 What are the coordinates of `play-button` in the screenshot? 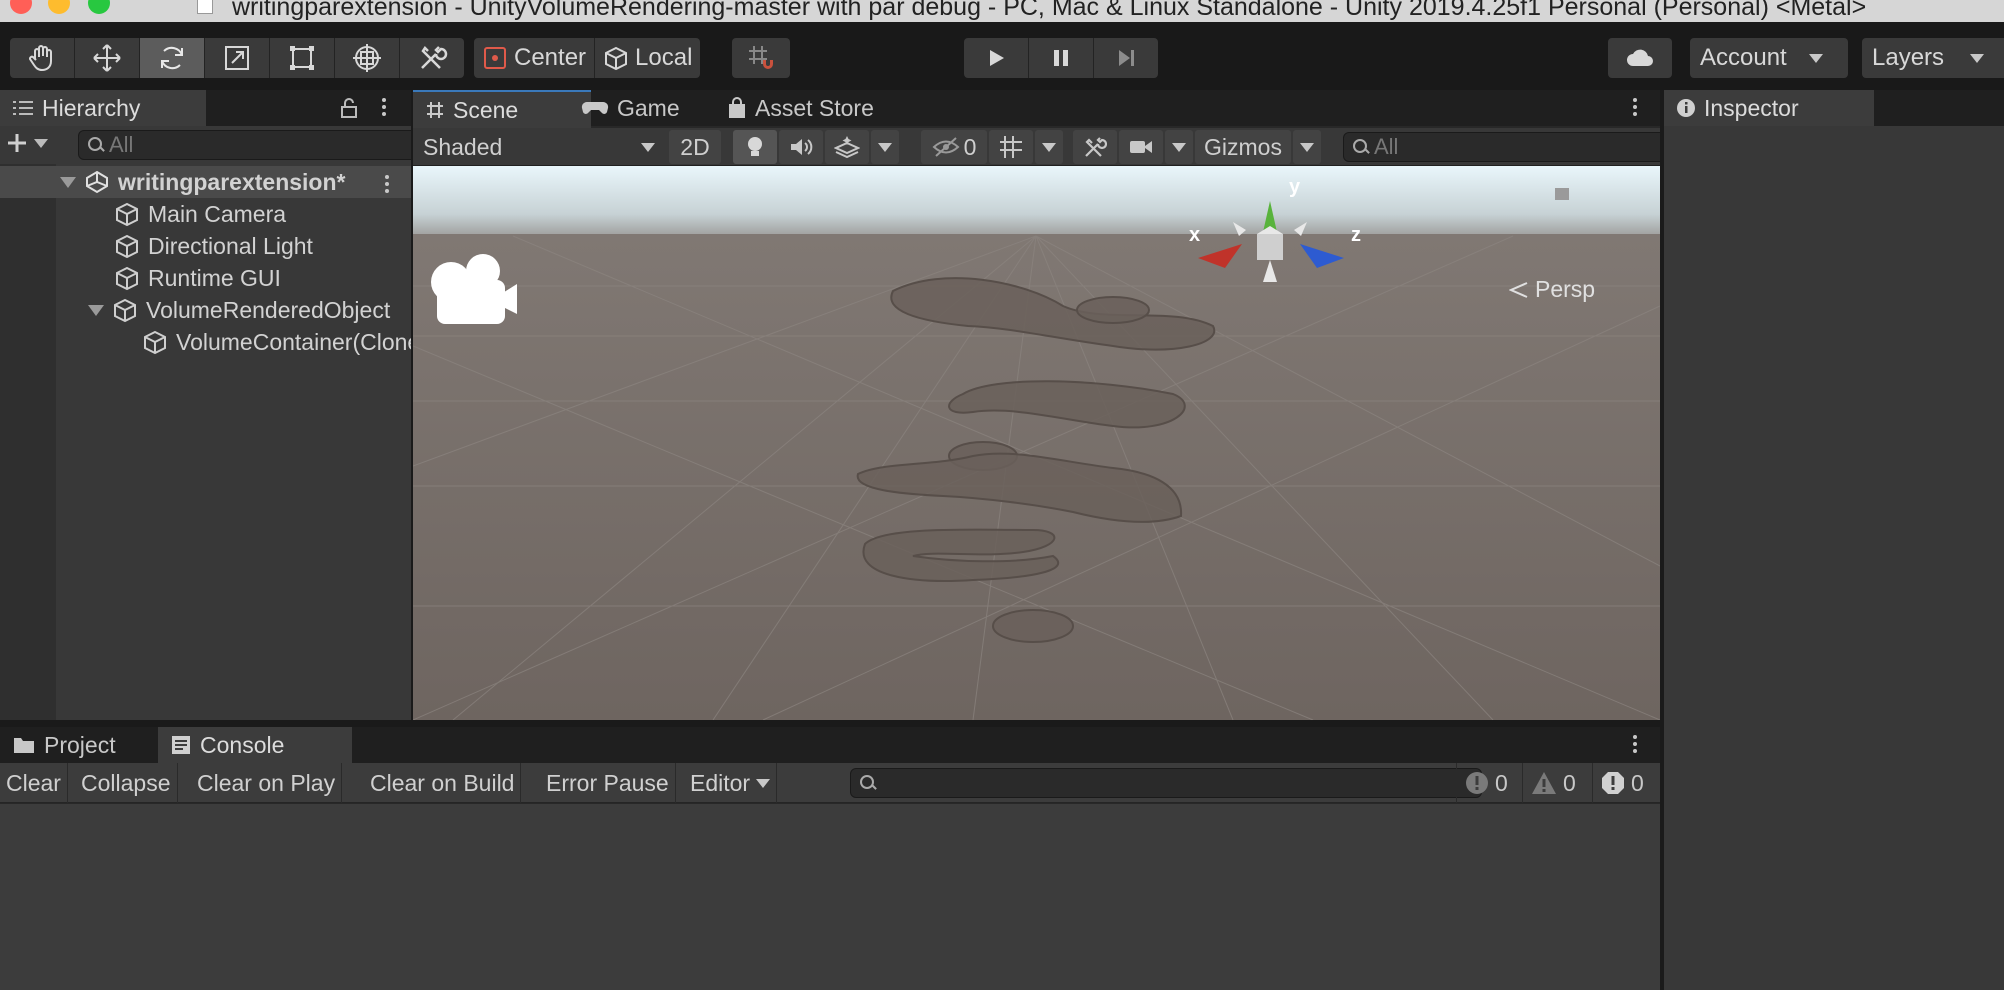 It's located at (996, 58).